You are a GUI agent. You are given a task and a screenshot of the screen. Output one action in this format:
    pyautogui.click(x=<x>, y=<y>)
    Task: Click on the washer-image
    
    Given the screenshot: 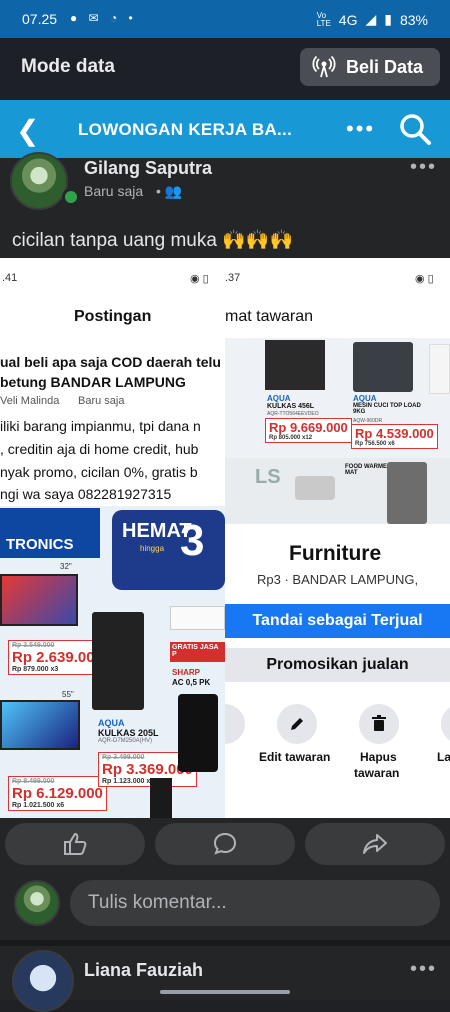 What is the action you would take?
    pyautogui.click(x=383, y=367)
    